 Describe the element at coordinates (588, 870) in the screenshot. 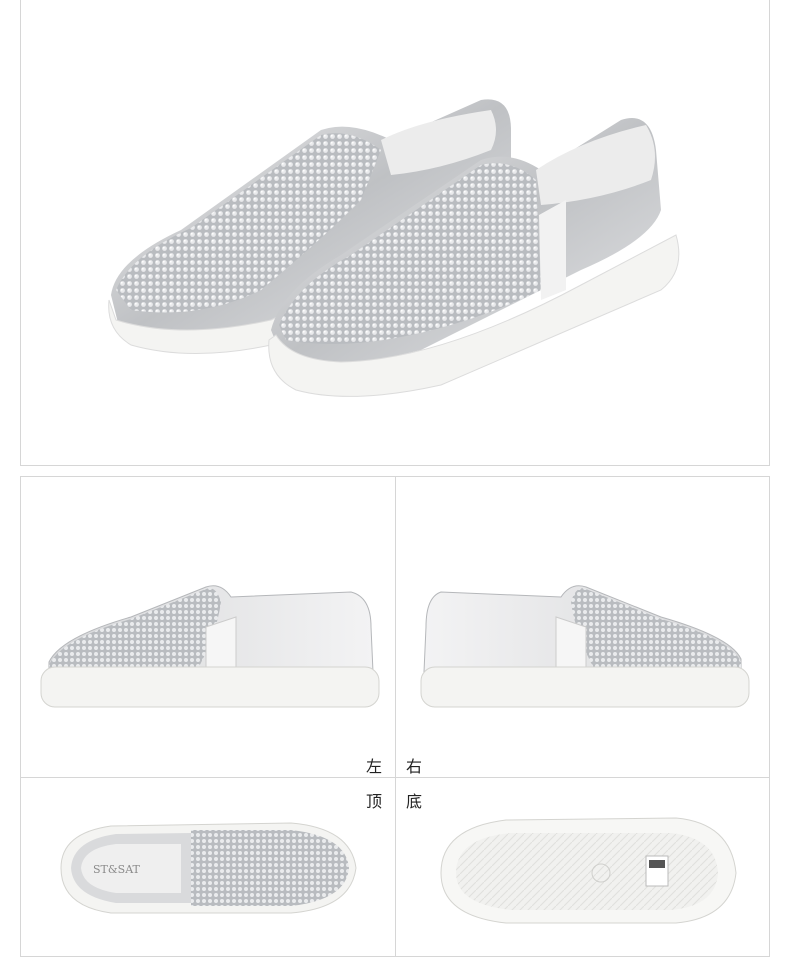

I see `shoe-sole-illustration` at that location.